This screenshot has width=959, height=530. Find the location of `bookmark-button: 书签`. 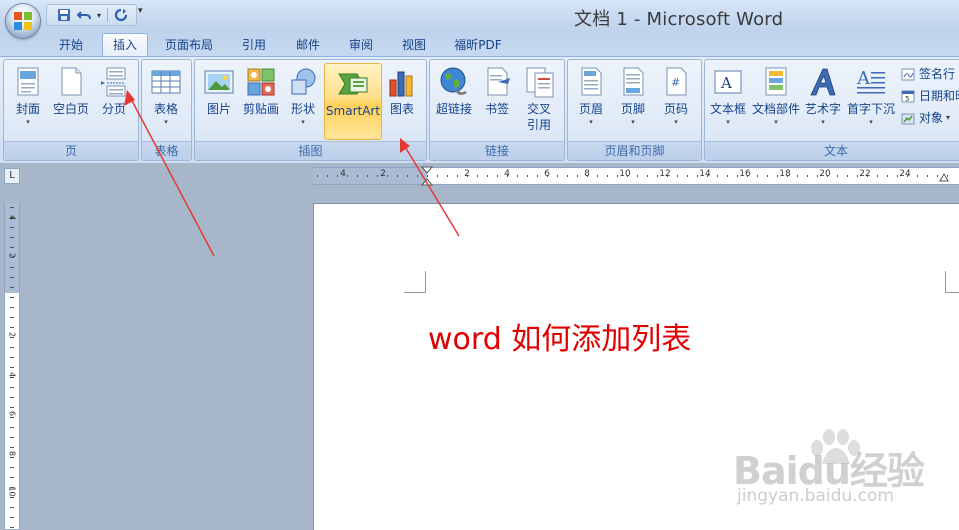

bookmark-button: 书签 is located at coordinates (497, 100).